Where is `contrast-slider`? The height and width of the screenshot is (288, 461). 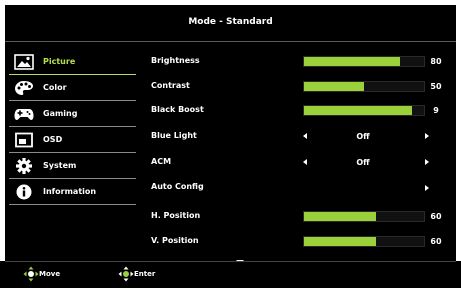 contrast-slider is located at coordinates (364, 86).